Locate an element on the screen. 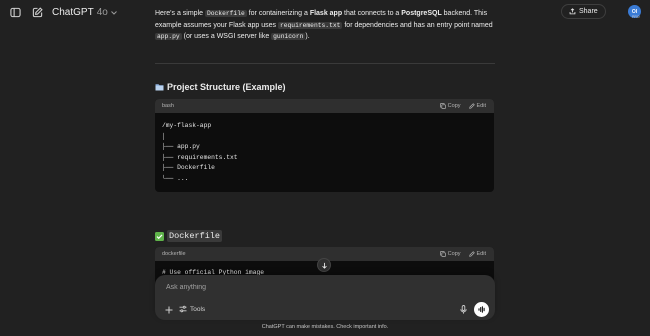  section-title: Project Structure (Example) is located at coordinates (226, 87).